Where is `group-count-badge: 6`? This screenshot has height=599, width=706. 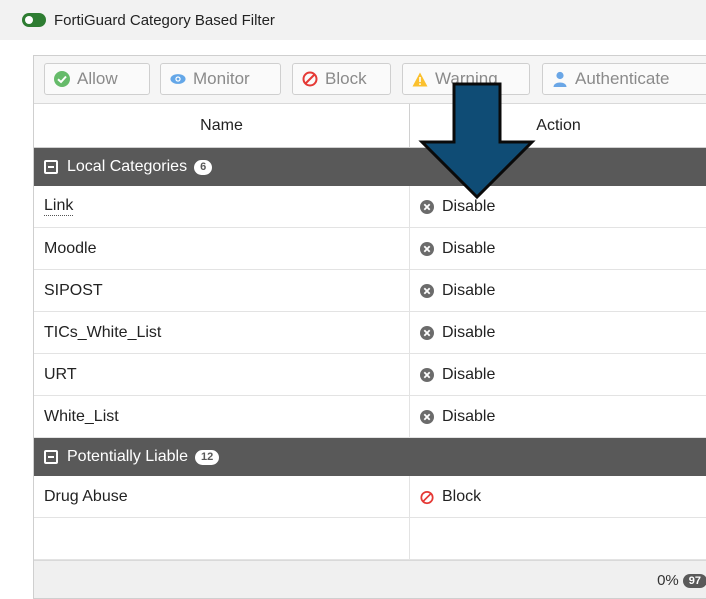
group-count-badge: 6 is located at coordinates (203, 167).